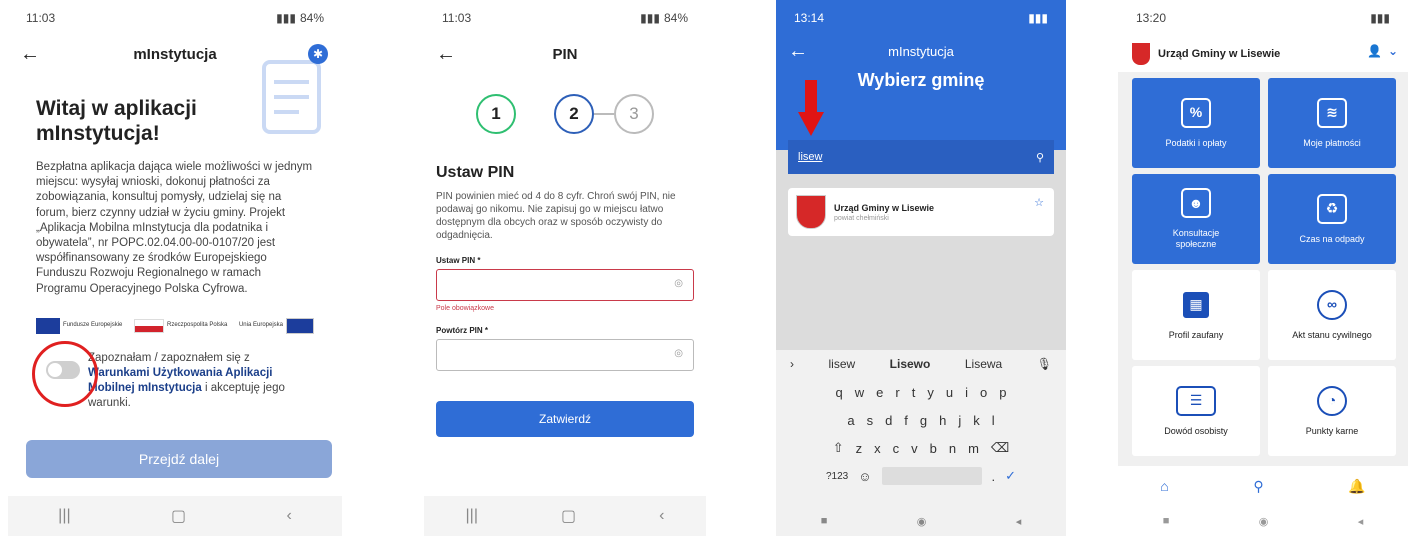  I want to click on suggestion-bar: › lisew Lisewo Lisewa 🎙, so click(921, 364).